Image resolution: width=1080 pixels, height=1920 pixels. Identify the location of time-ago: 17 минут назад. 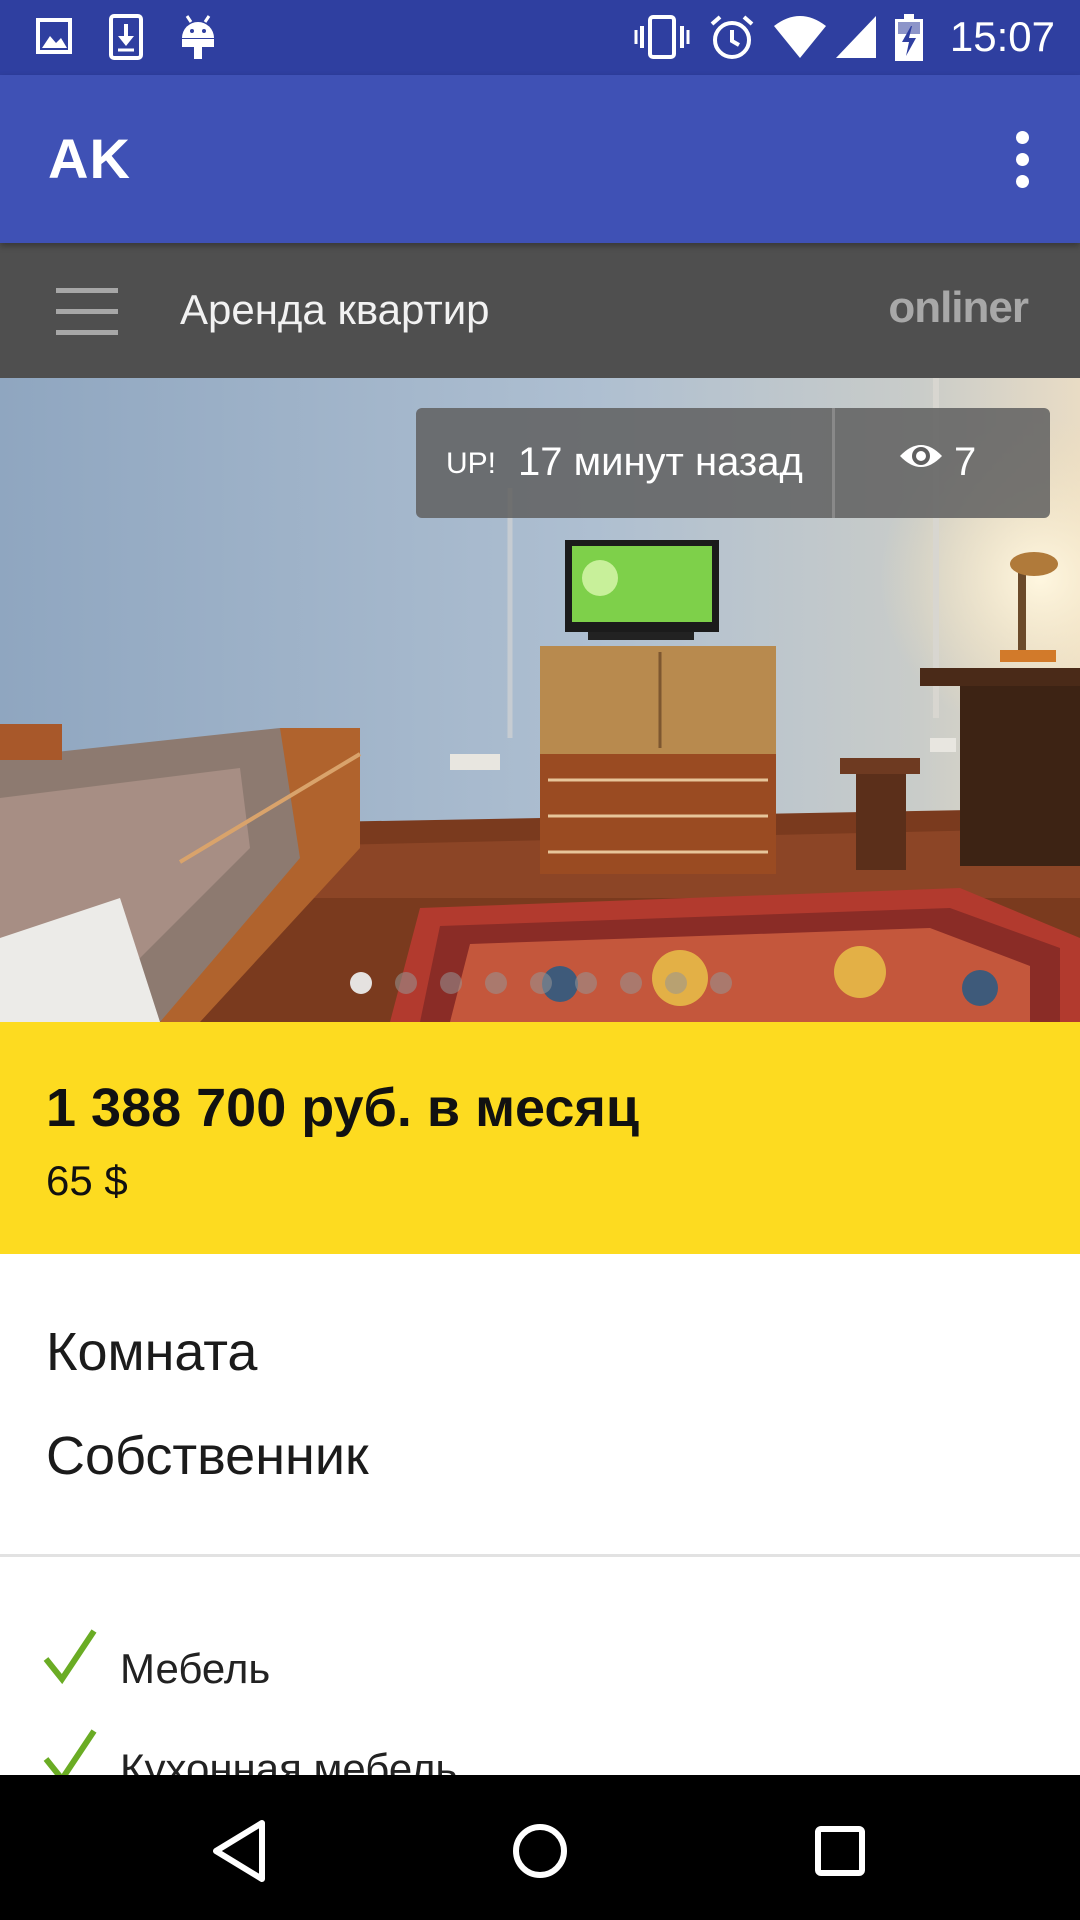
(660, 462).